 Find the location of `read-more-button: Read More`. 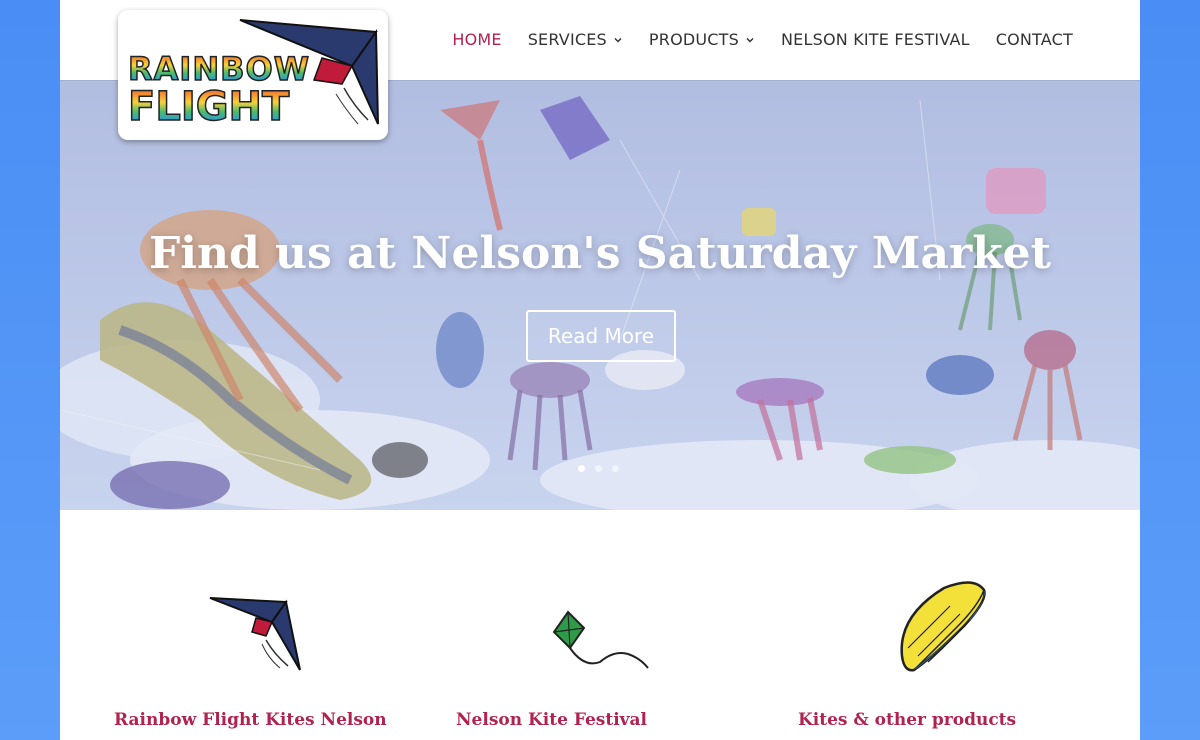

read-more-button: Read More is located at coordinates (601, 336).